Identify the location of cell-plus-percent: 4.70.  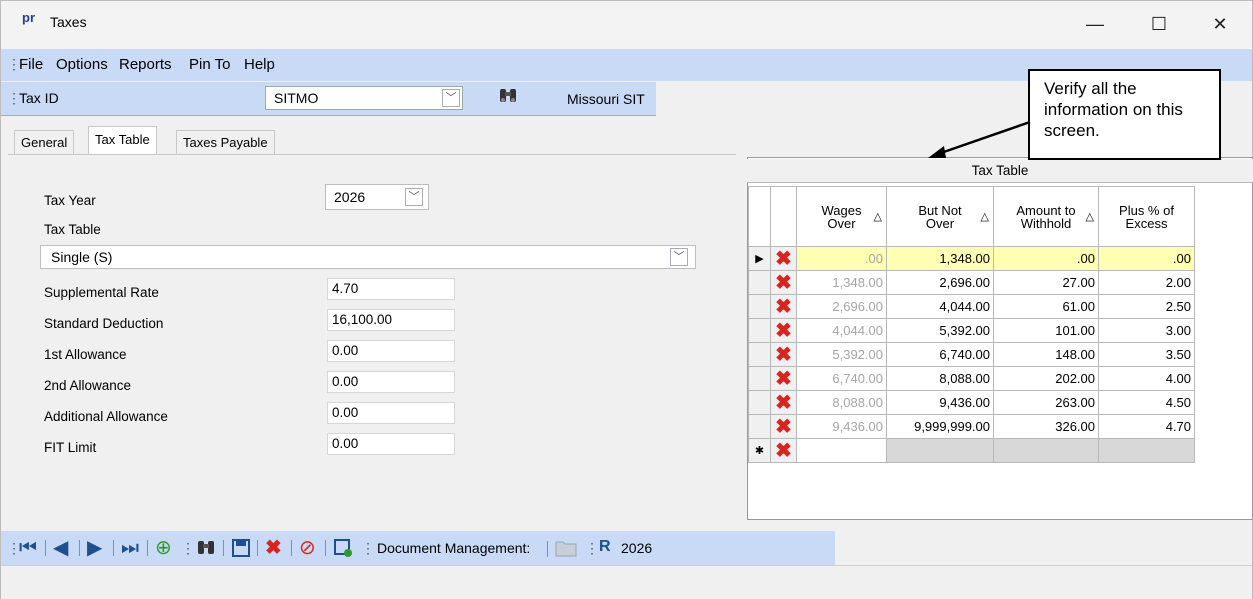
(1146, 426).